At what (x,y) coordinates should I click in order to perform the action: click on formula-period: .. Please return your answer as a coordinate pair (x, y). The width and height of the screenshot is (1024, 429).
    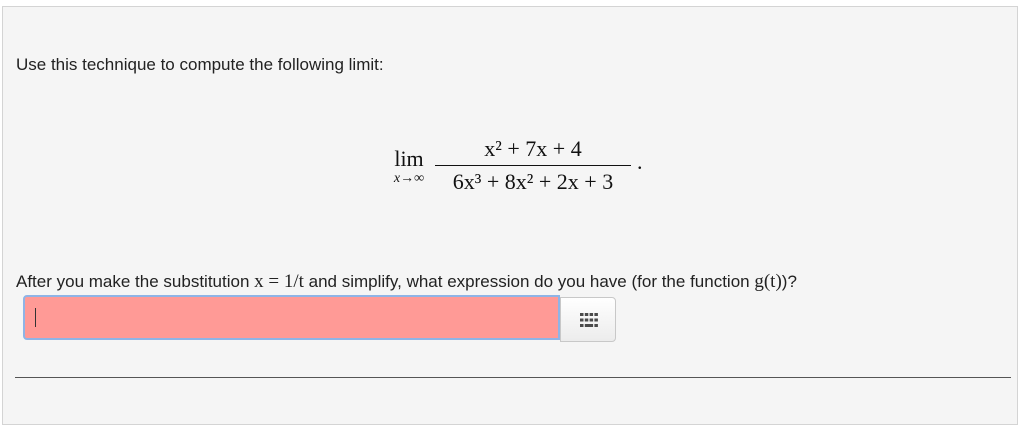
    Looking at the image, I should click on (640, 161).